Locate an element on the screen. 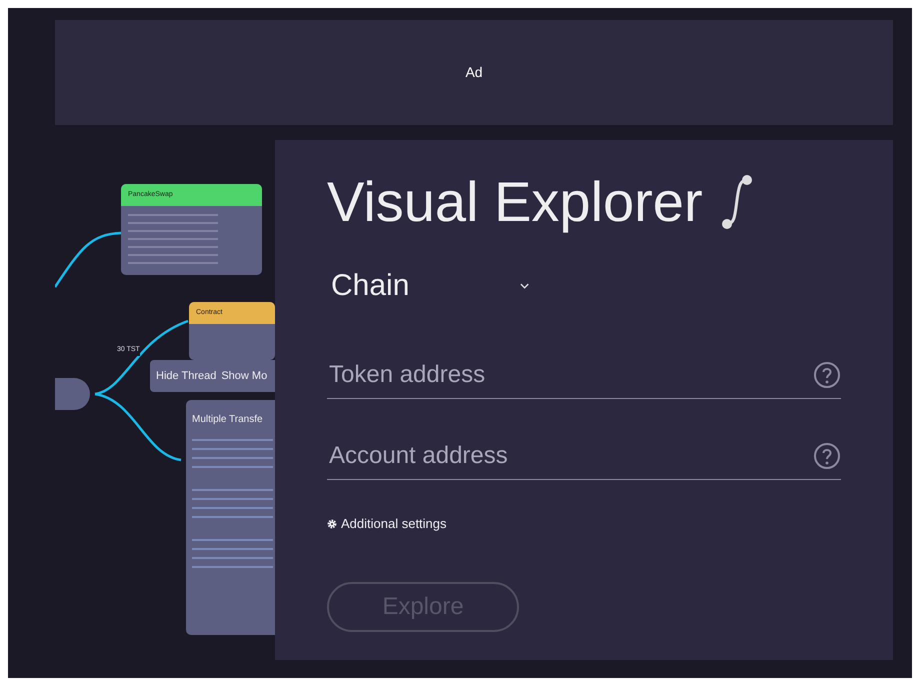 The width and height of the screenshot is (920, 686). panel-title: Visual Explorer is located at coordinates (515, 202).